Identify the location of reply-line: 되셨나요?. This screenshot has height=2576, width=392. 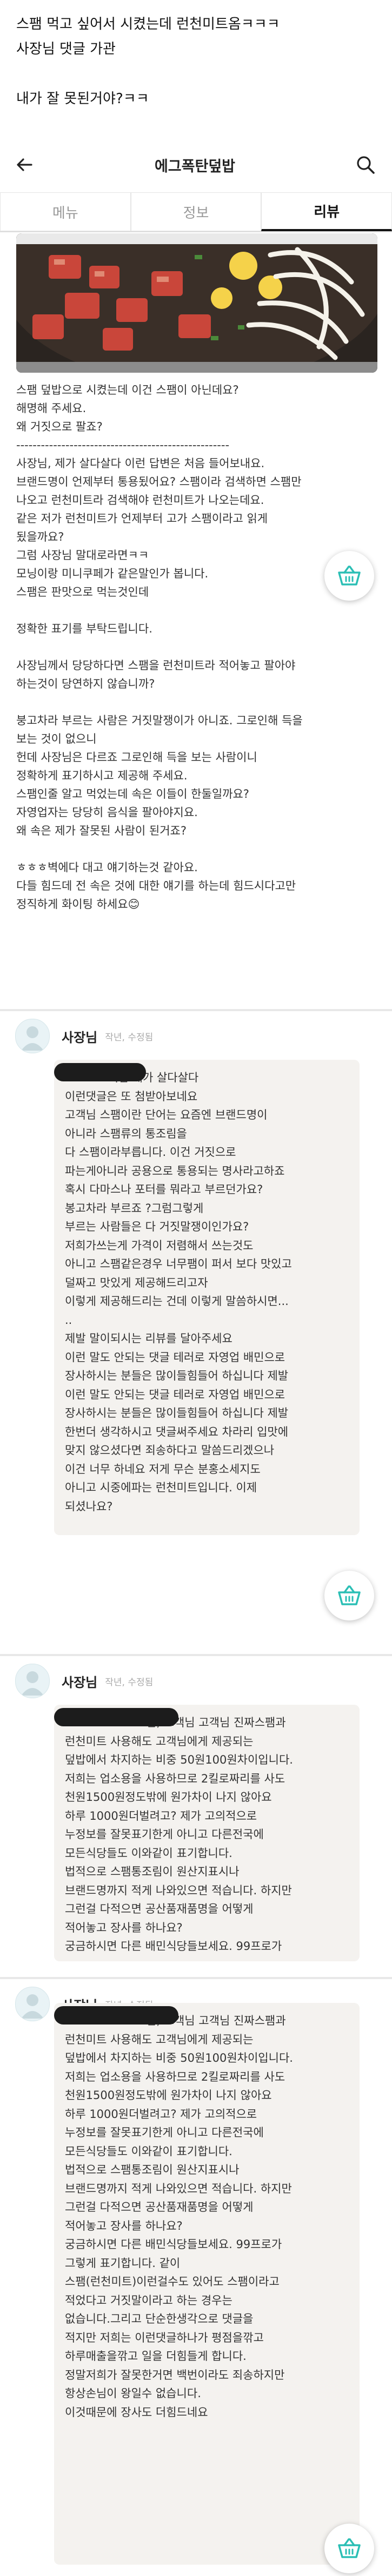
(89, 1506).